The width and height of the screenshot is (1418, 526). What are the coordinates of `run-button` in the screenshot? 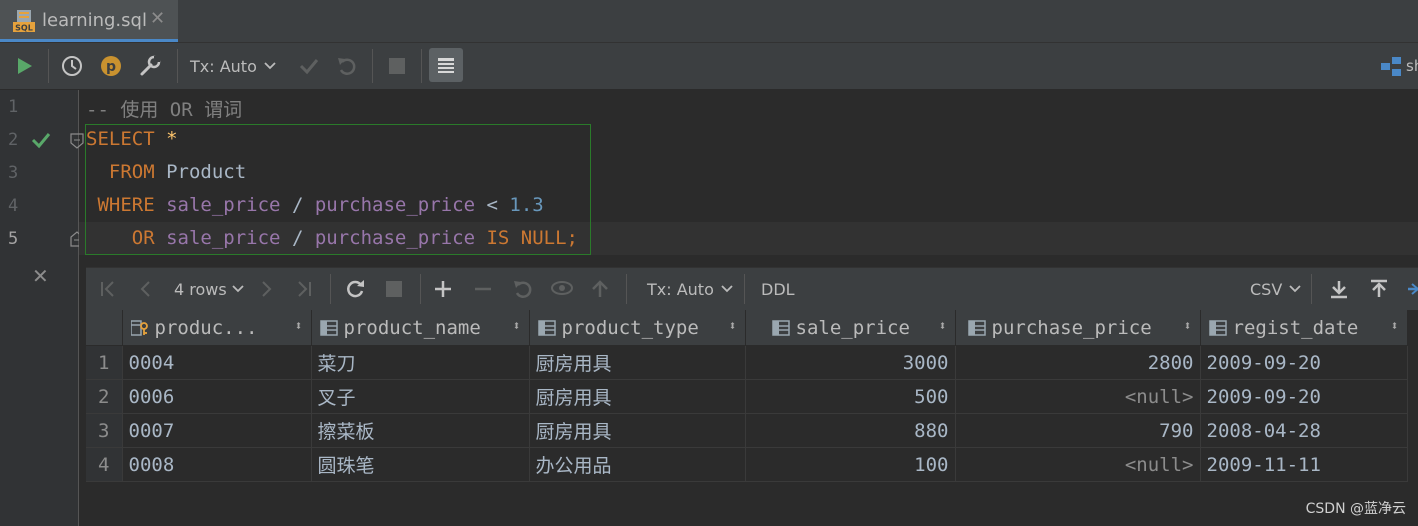 It's located at (24, 66).